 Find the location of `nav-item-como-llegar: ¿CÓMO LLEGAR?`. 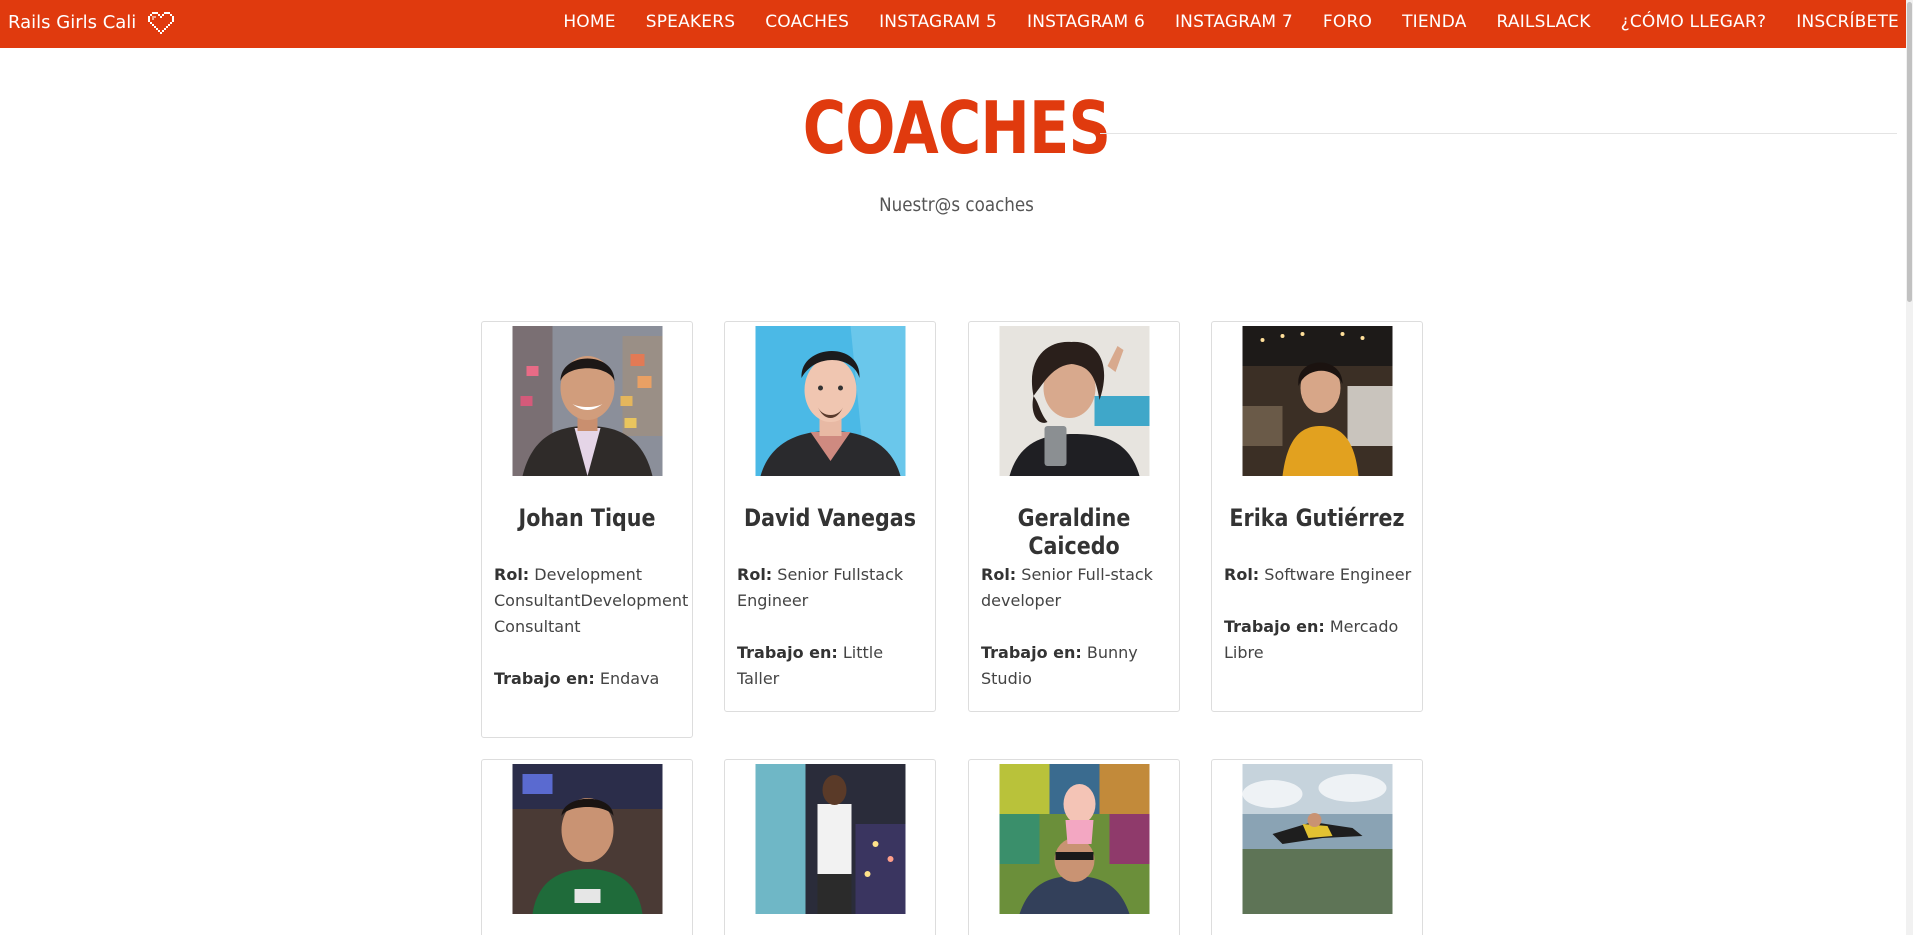

nav-item-como-llegar: ¿CÓMO LLEGAR? is located at coordinates (1694, 22).